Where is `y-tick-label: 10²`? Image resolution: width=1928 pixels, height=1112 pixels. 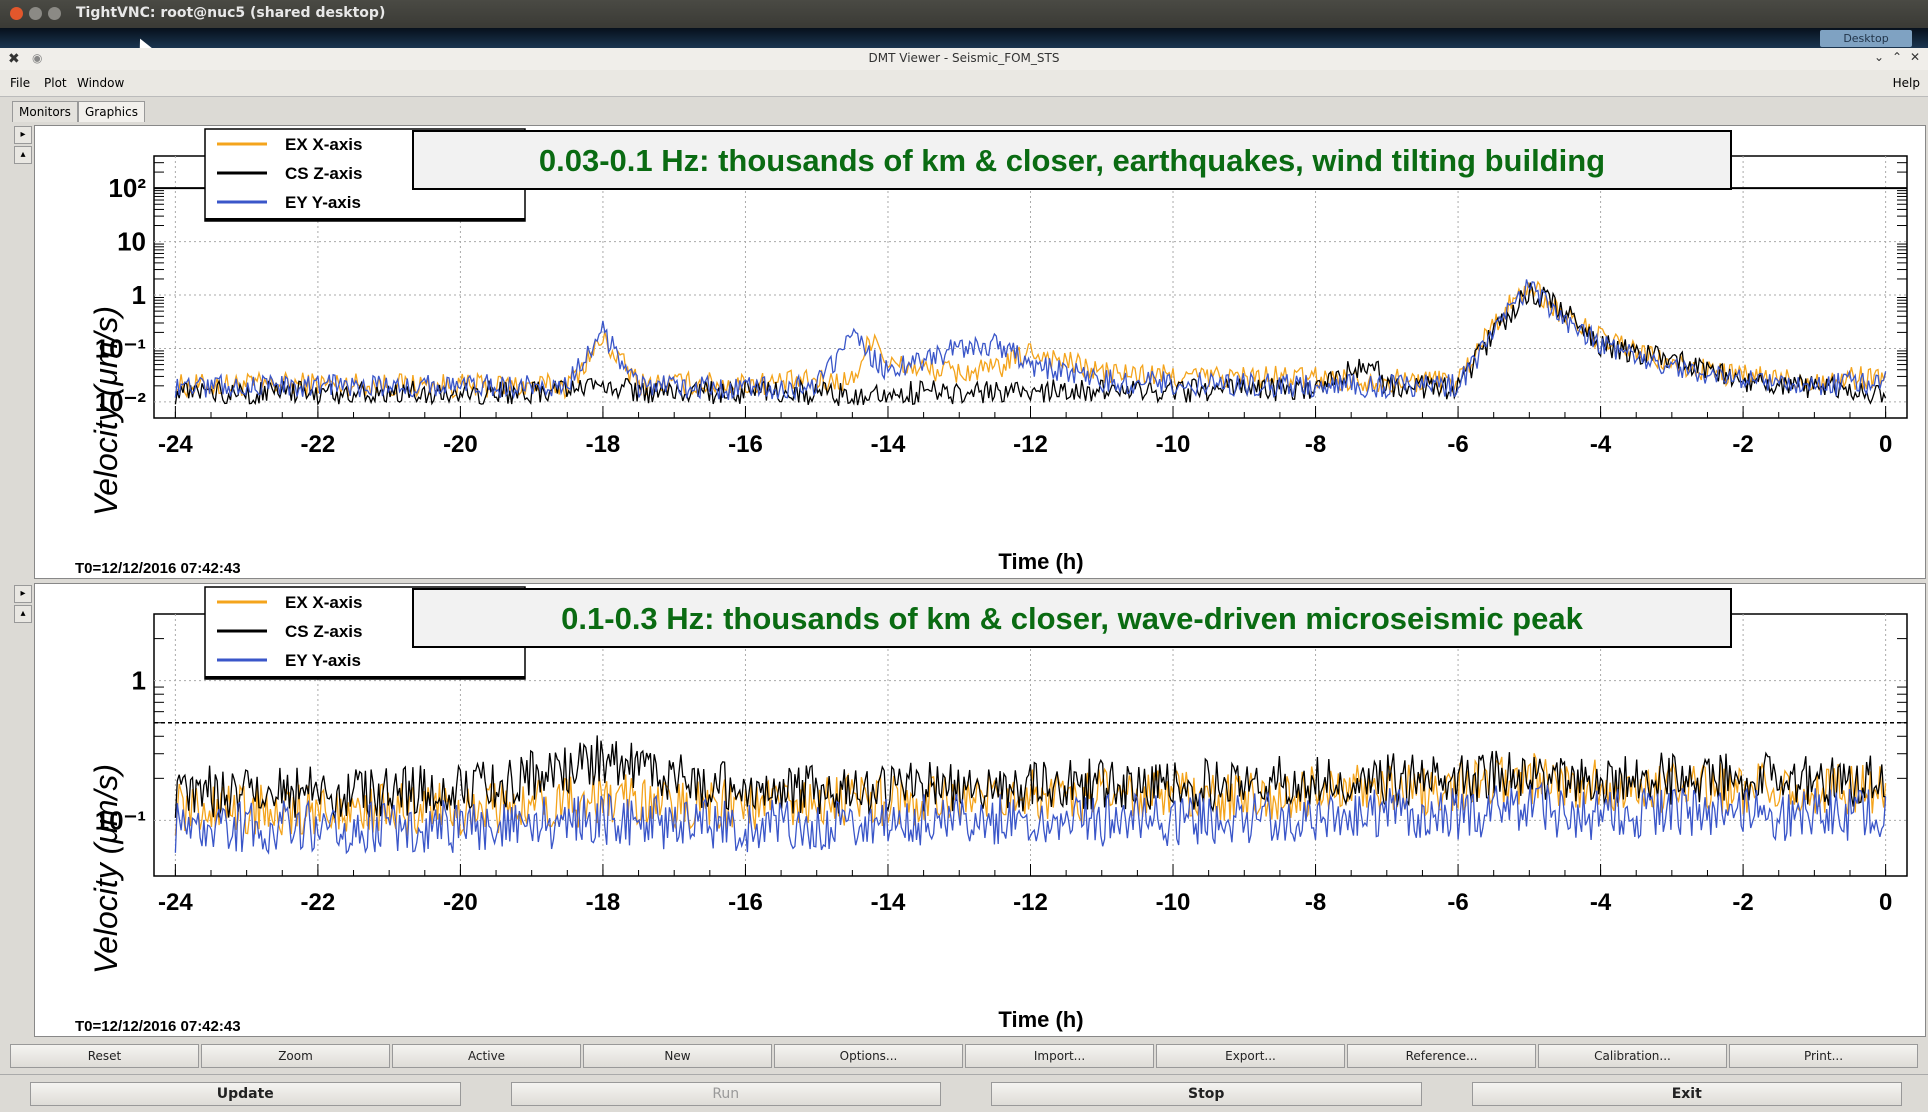
y-tick-label: 10² is located at coordinates (127, 188).